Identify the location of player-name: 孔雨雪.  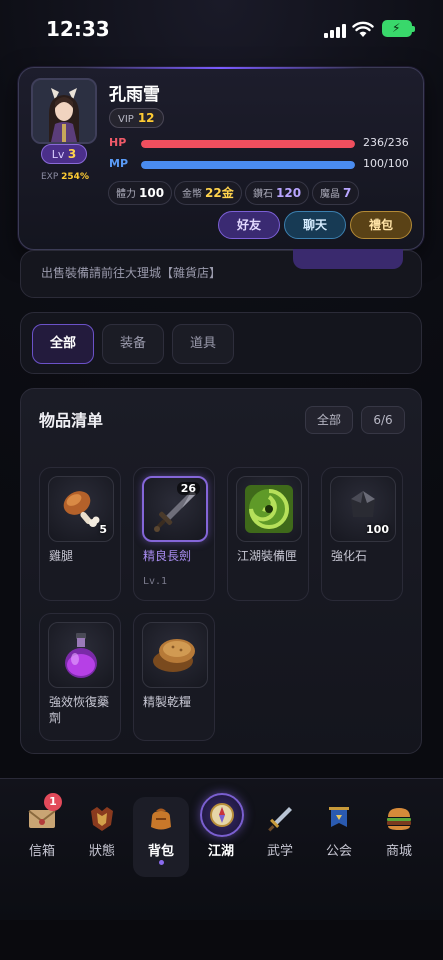
(134, 95).